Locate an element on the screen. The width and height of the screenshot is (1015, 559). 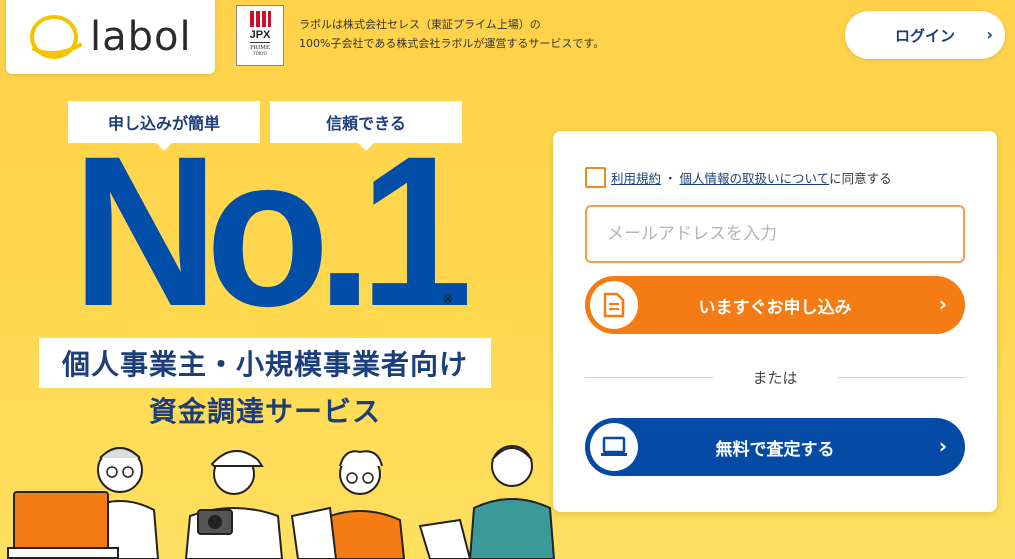
jpx-mark-icon is located at coordinates (260, 19).